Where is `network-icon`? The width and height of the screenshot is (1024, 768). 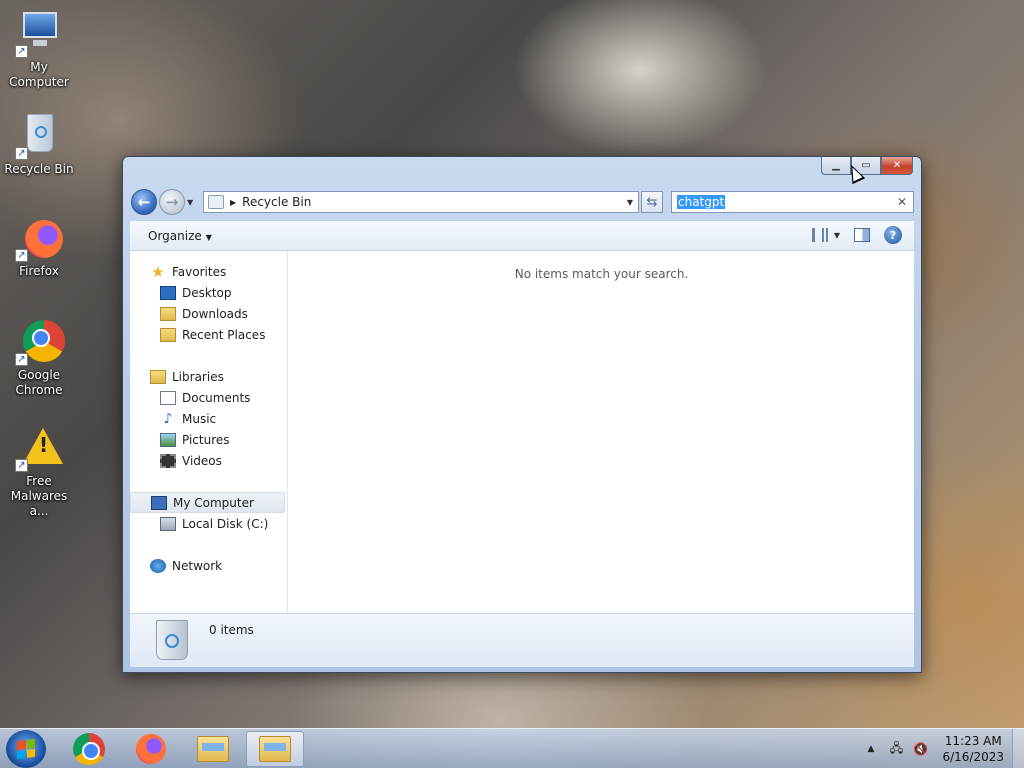 network-icon is located at coordinates (158, 565).